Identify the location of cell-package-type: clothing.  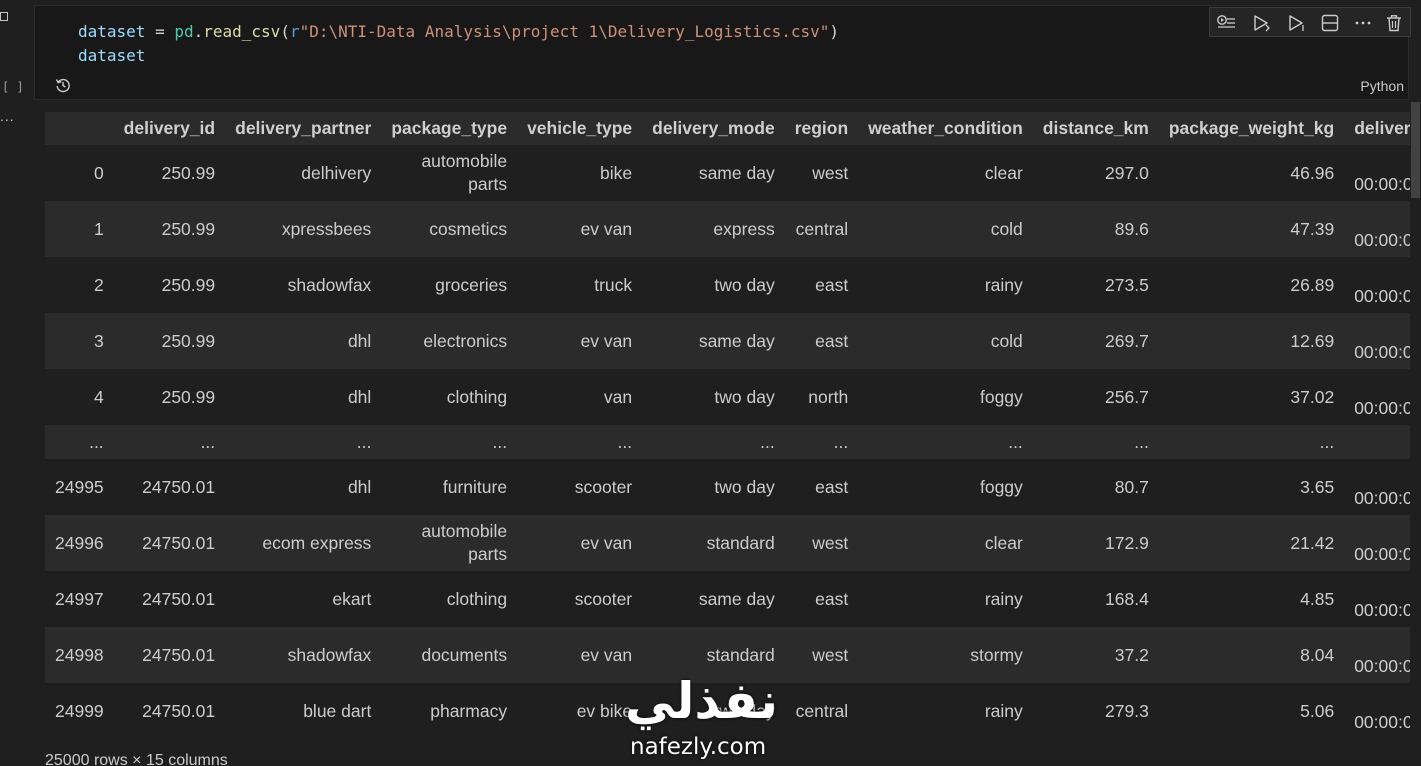
(477, 396).